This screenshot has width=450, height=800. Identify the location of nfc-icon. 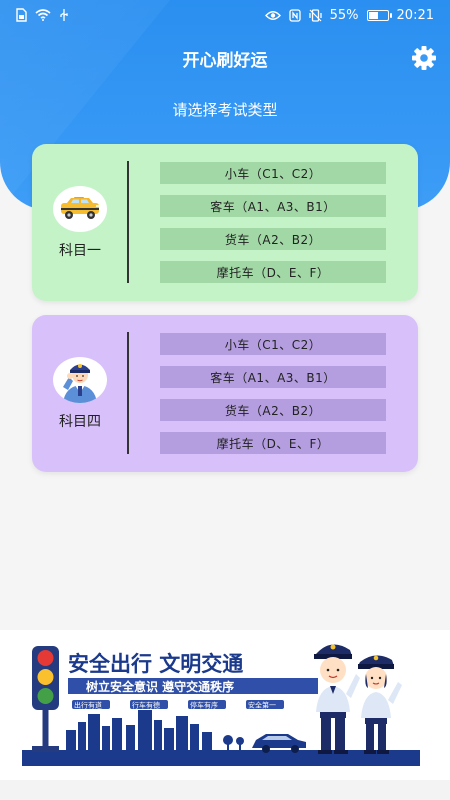
(294, 15).